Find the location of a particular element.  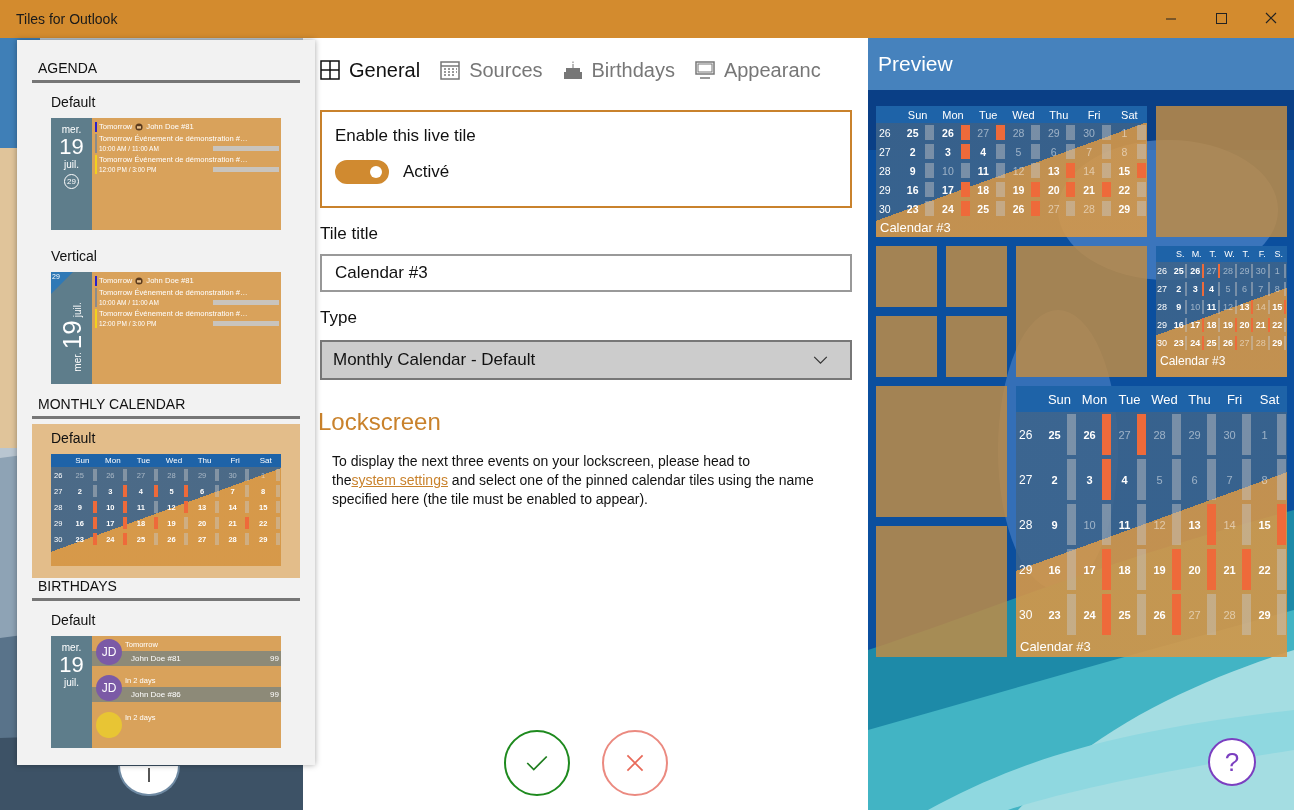

month-text: juil. is located at coordinates (71, 164).